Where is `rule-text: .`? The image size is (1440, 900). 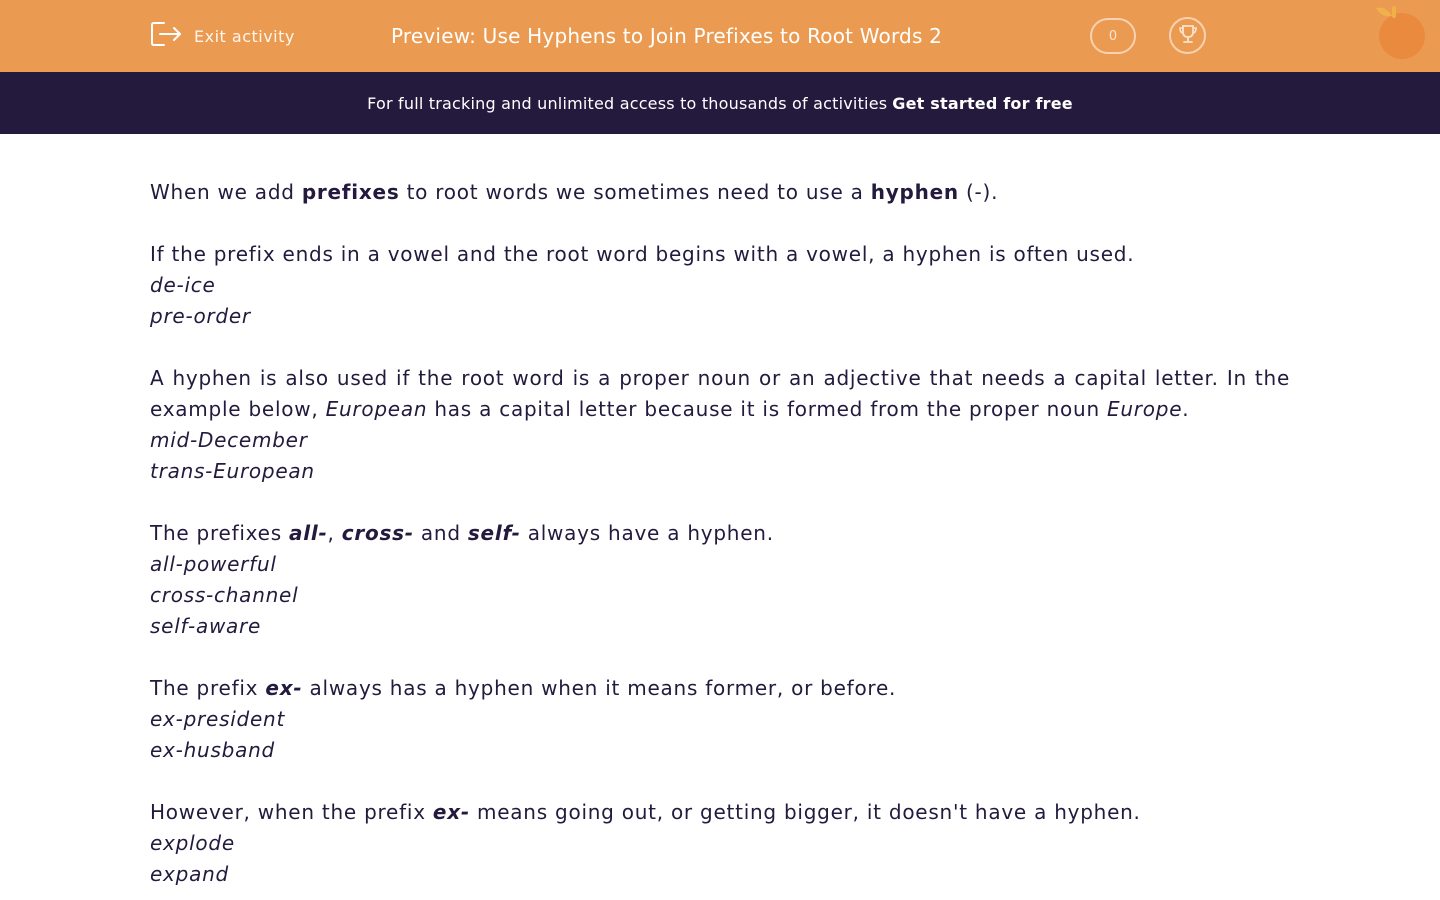 rule-text: . is located at coordinates (1186, 409).